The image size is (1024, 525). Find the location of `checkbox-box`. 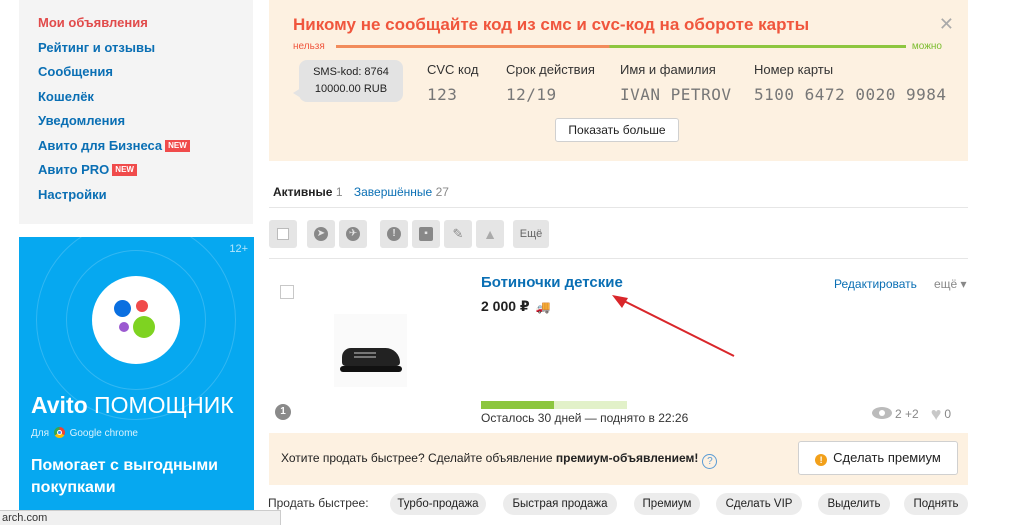

checkbox-box is located at coordinates (283, 234).